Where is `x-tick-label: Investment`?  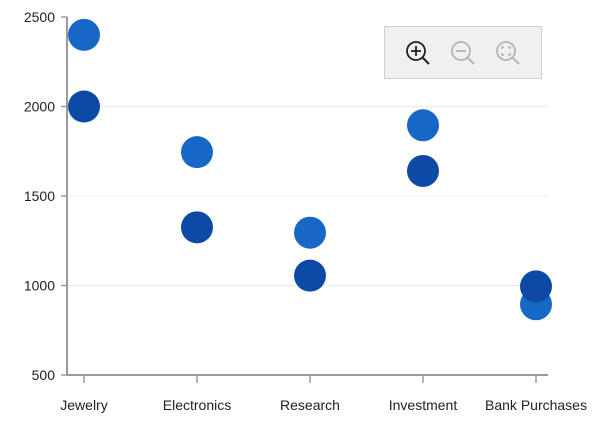
x-tick-label: Investment is located at coordinates (423, 405).